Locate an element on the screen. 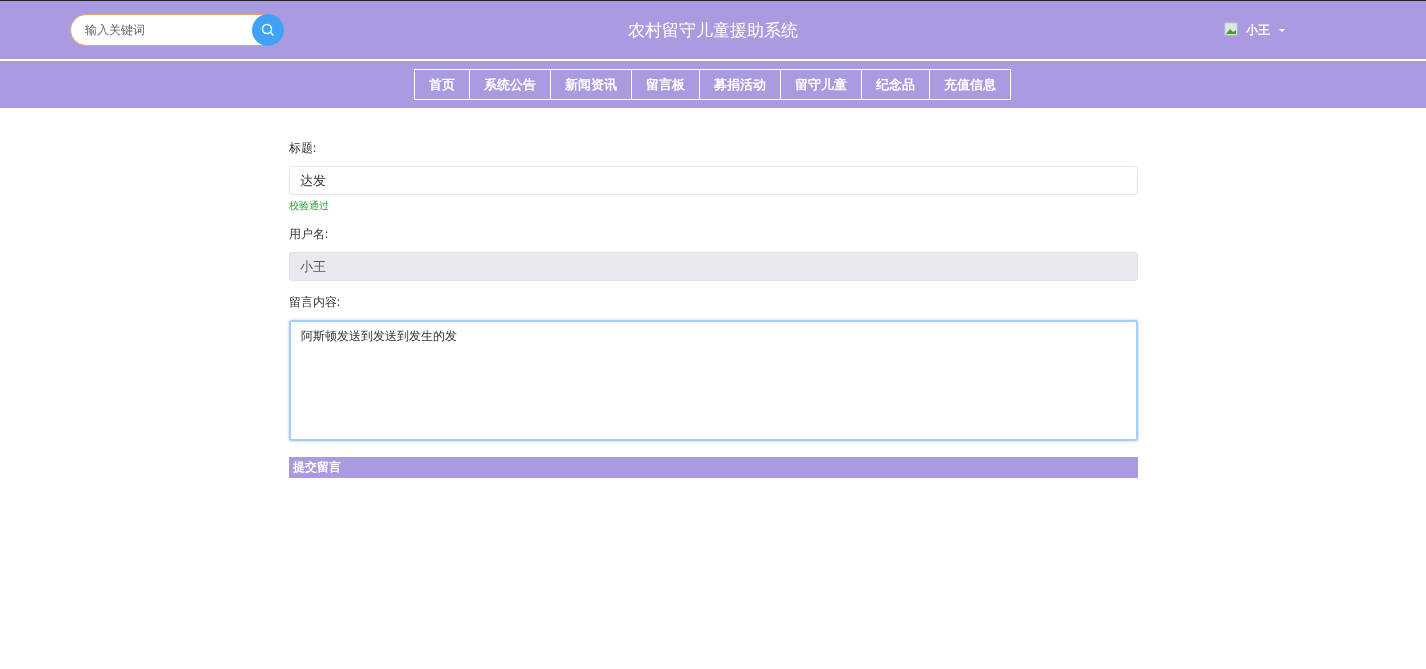 The image size is (1426, 669). nav-link: 新闻资讯 is located at coordinates (591, 84).